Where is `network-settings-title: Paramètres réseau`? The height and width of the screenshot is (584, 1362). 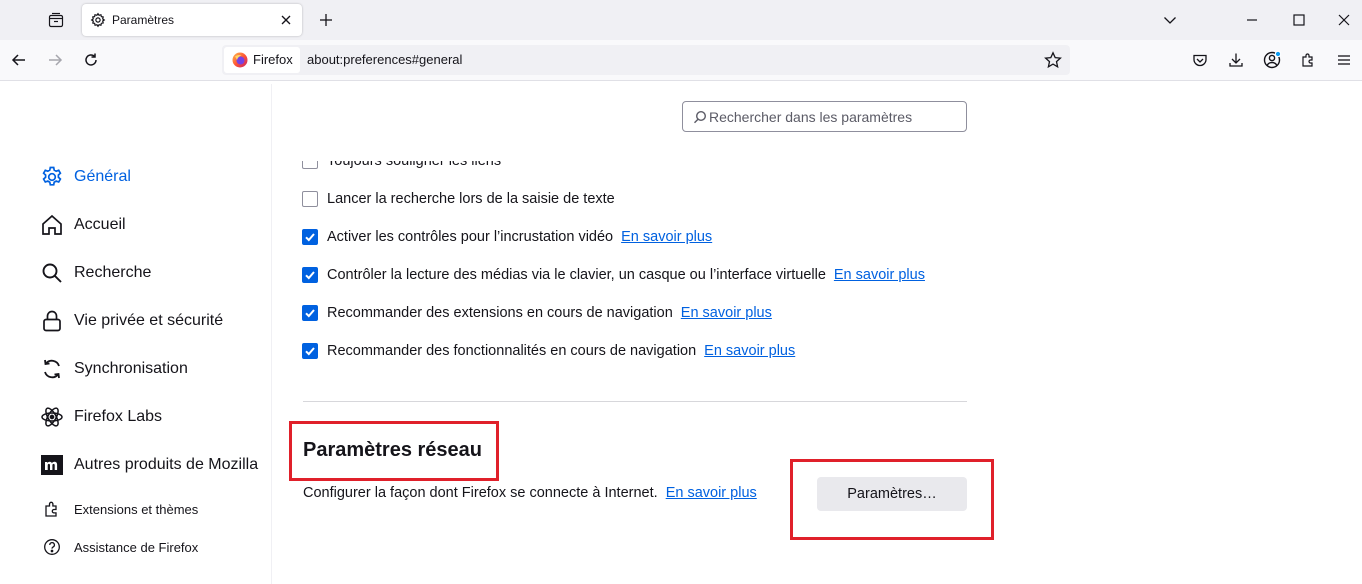
network-settings-title: Paramètres réseau is located at coordinates (393, 450).